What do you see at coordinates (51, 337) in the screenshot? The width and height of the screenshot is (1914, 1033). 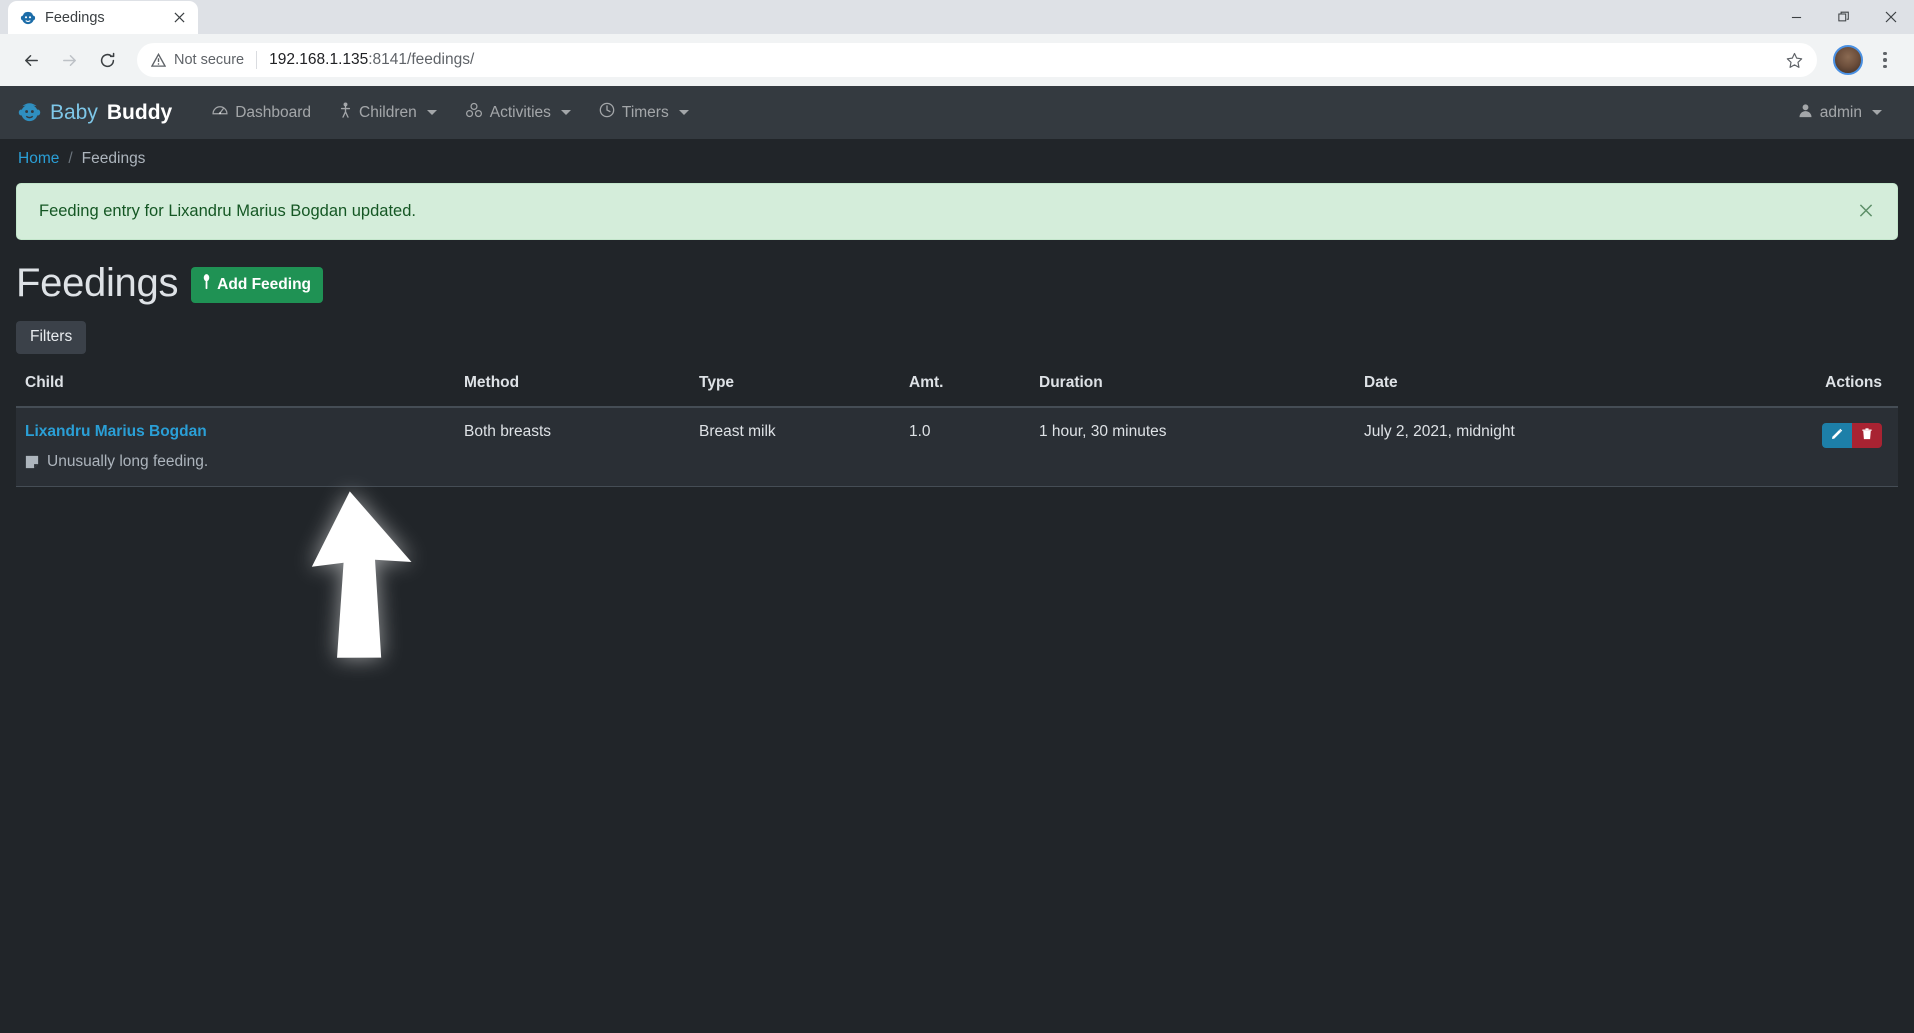 I see `filters-button: Filters` at bounding box center [51, 337].